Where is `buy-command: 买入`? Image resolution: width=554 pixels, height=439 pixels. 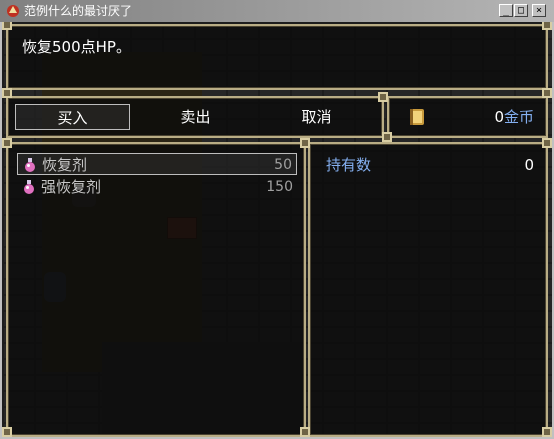 buy-command: 买入 is located at coordinates (72, 117).